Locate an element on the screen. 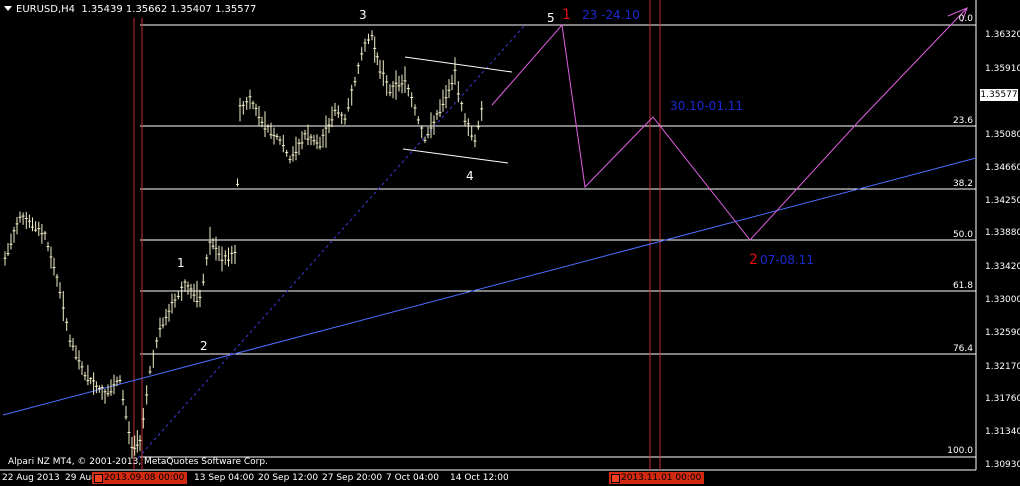 Image resolution: width=1020 pixels, height=486 pixels. price-tick: 1.31340 is located at coordinates (1002, 432).